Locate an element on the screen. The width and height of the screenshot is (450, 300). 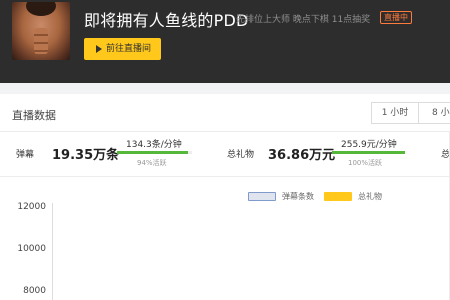
danmu-label: 弹幕 is located at coordinates (25, 155).